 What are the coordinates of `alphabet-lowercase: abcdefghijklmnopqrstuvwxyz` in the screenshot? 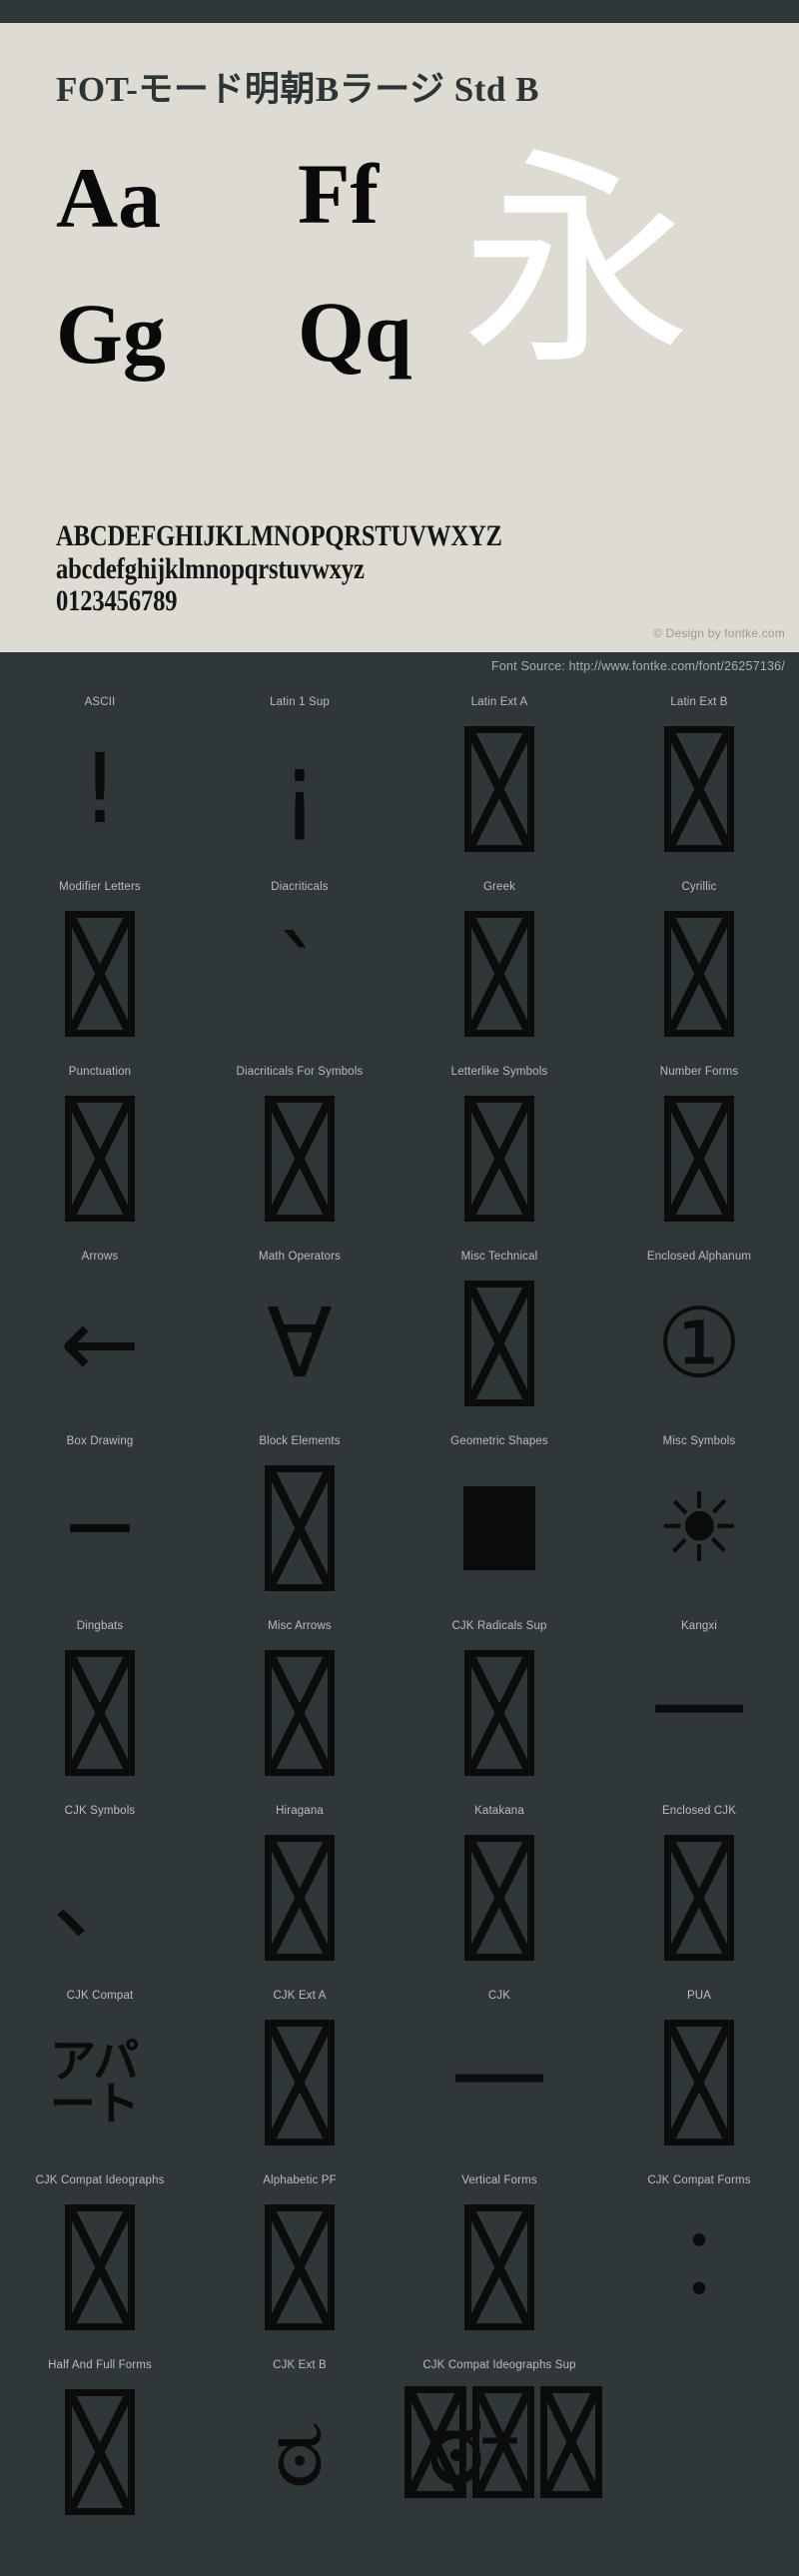 It's located at (211, 568).